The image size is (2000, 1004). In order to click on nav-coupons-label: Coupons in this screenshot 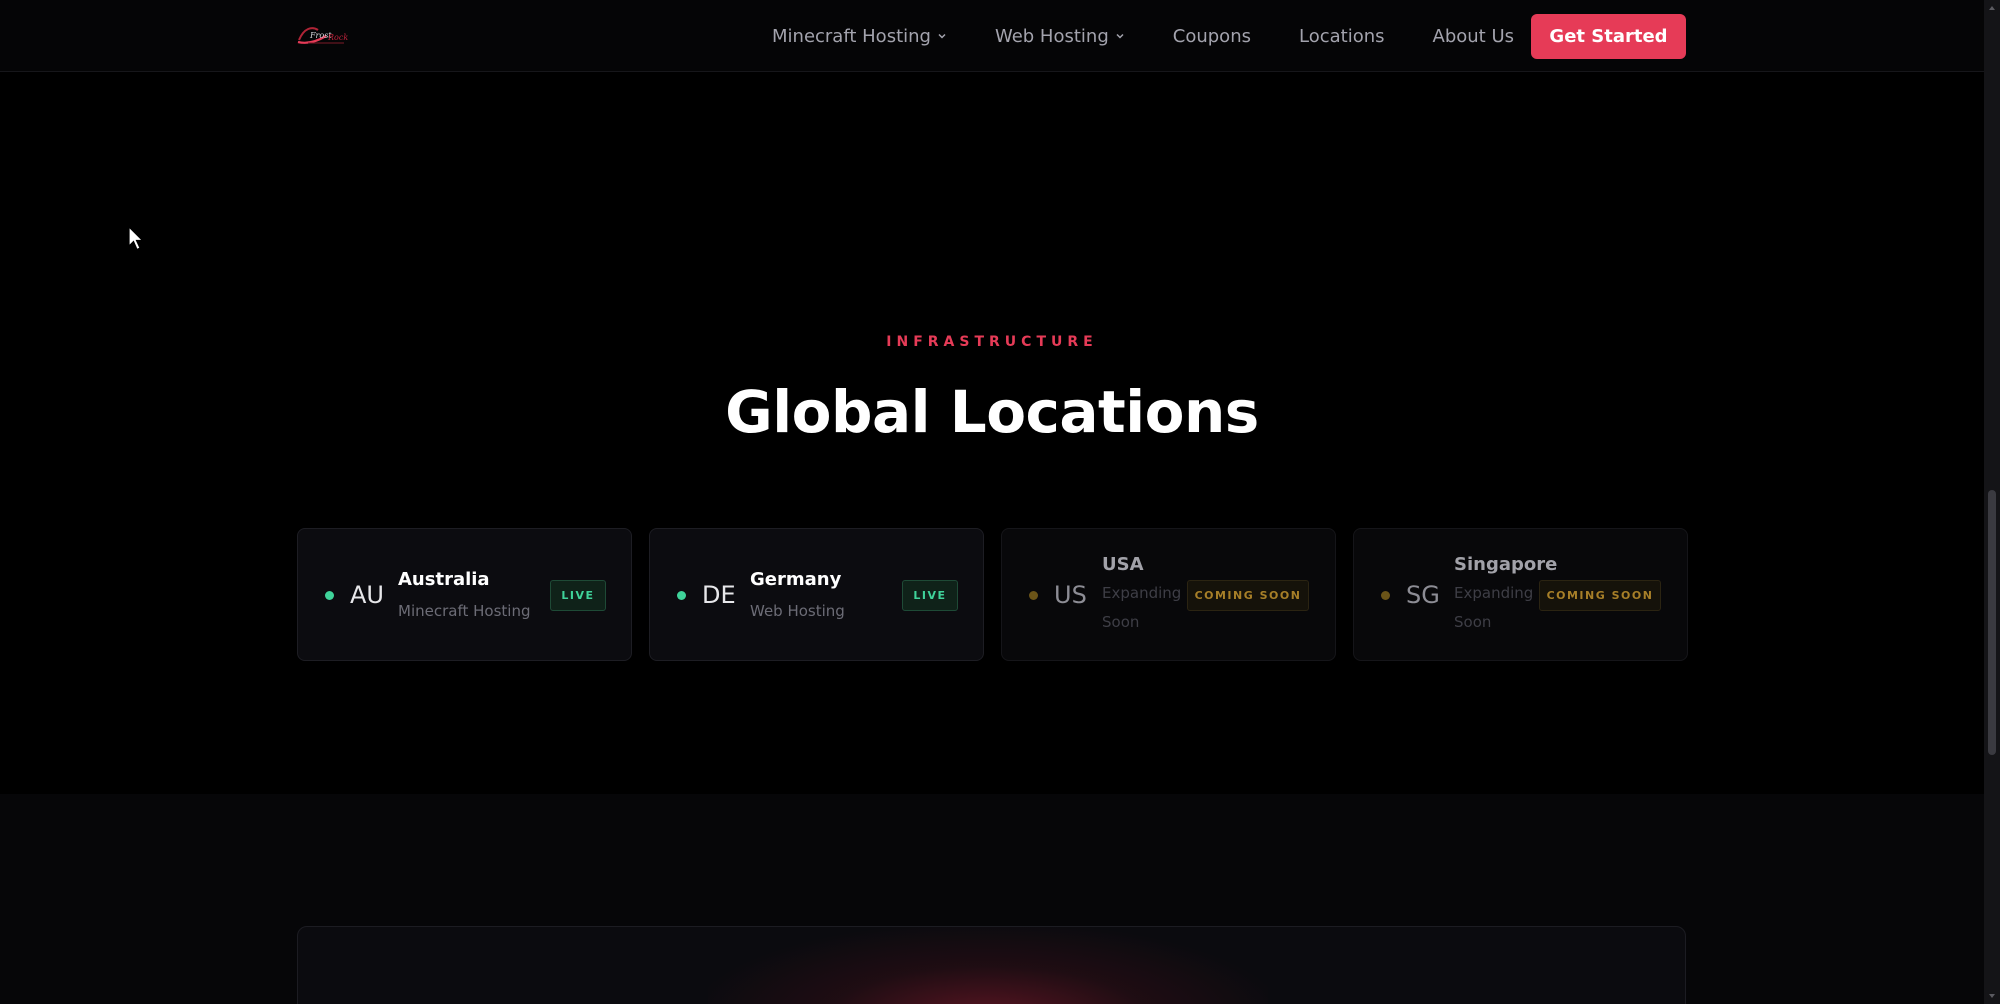, I will do `click(1211, 36)`.